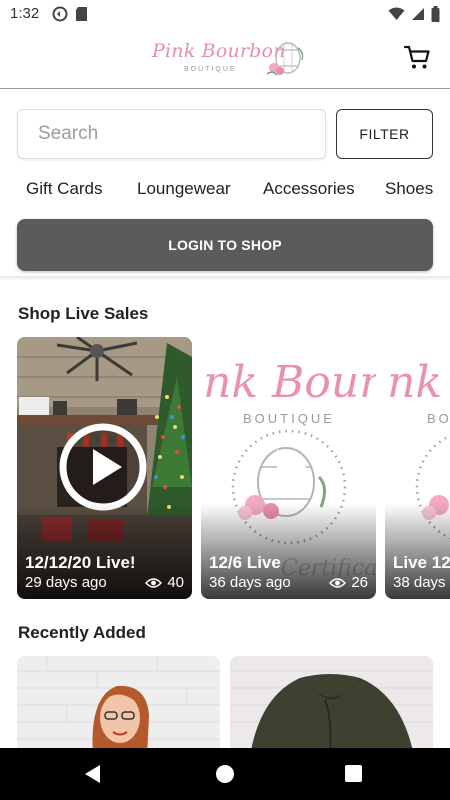 The image size is (450, 800). What do you see at coordinates (60, 16) in the screenshot?
I see `sync-icon` at bounding box center [60, 16].